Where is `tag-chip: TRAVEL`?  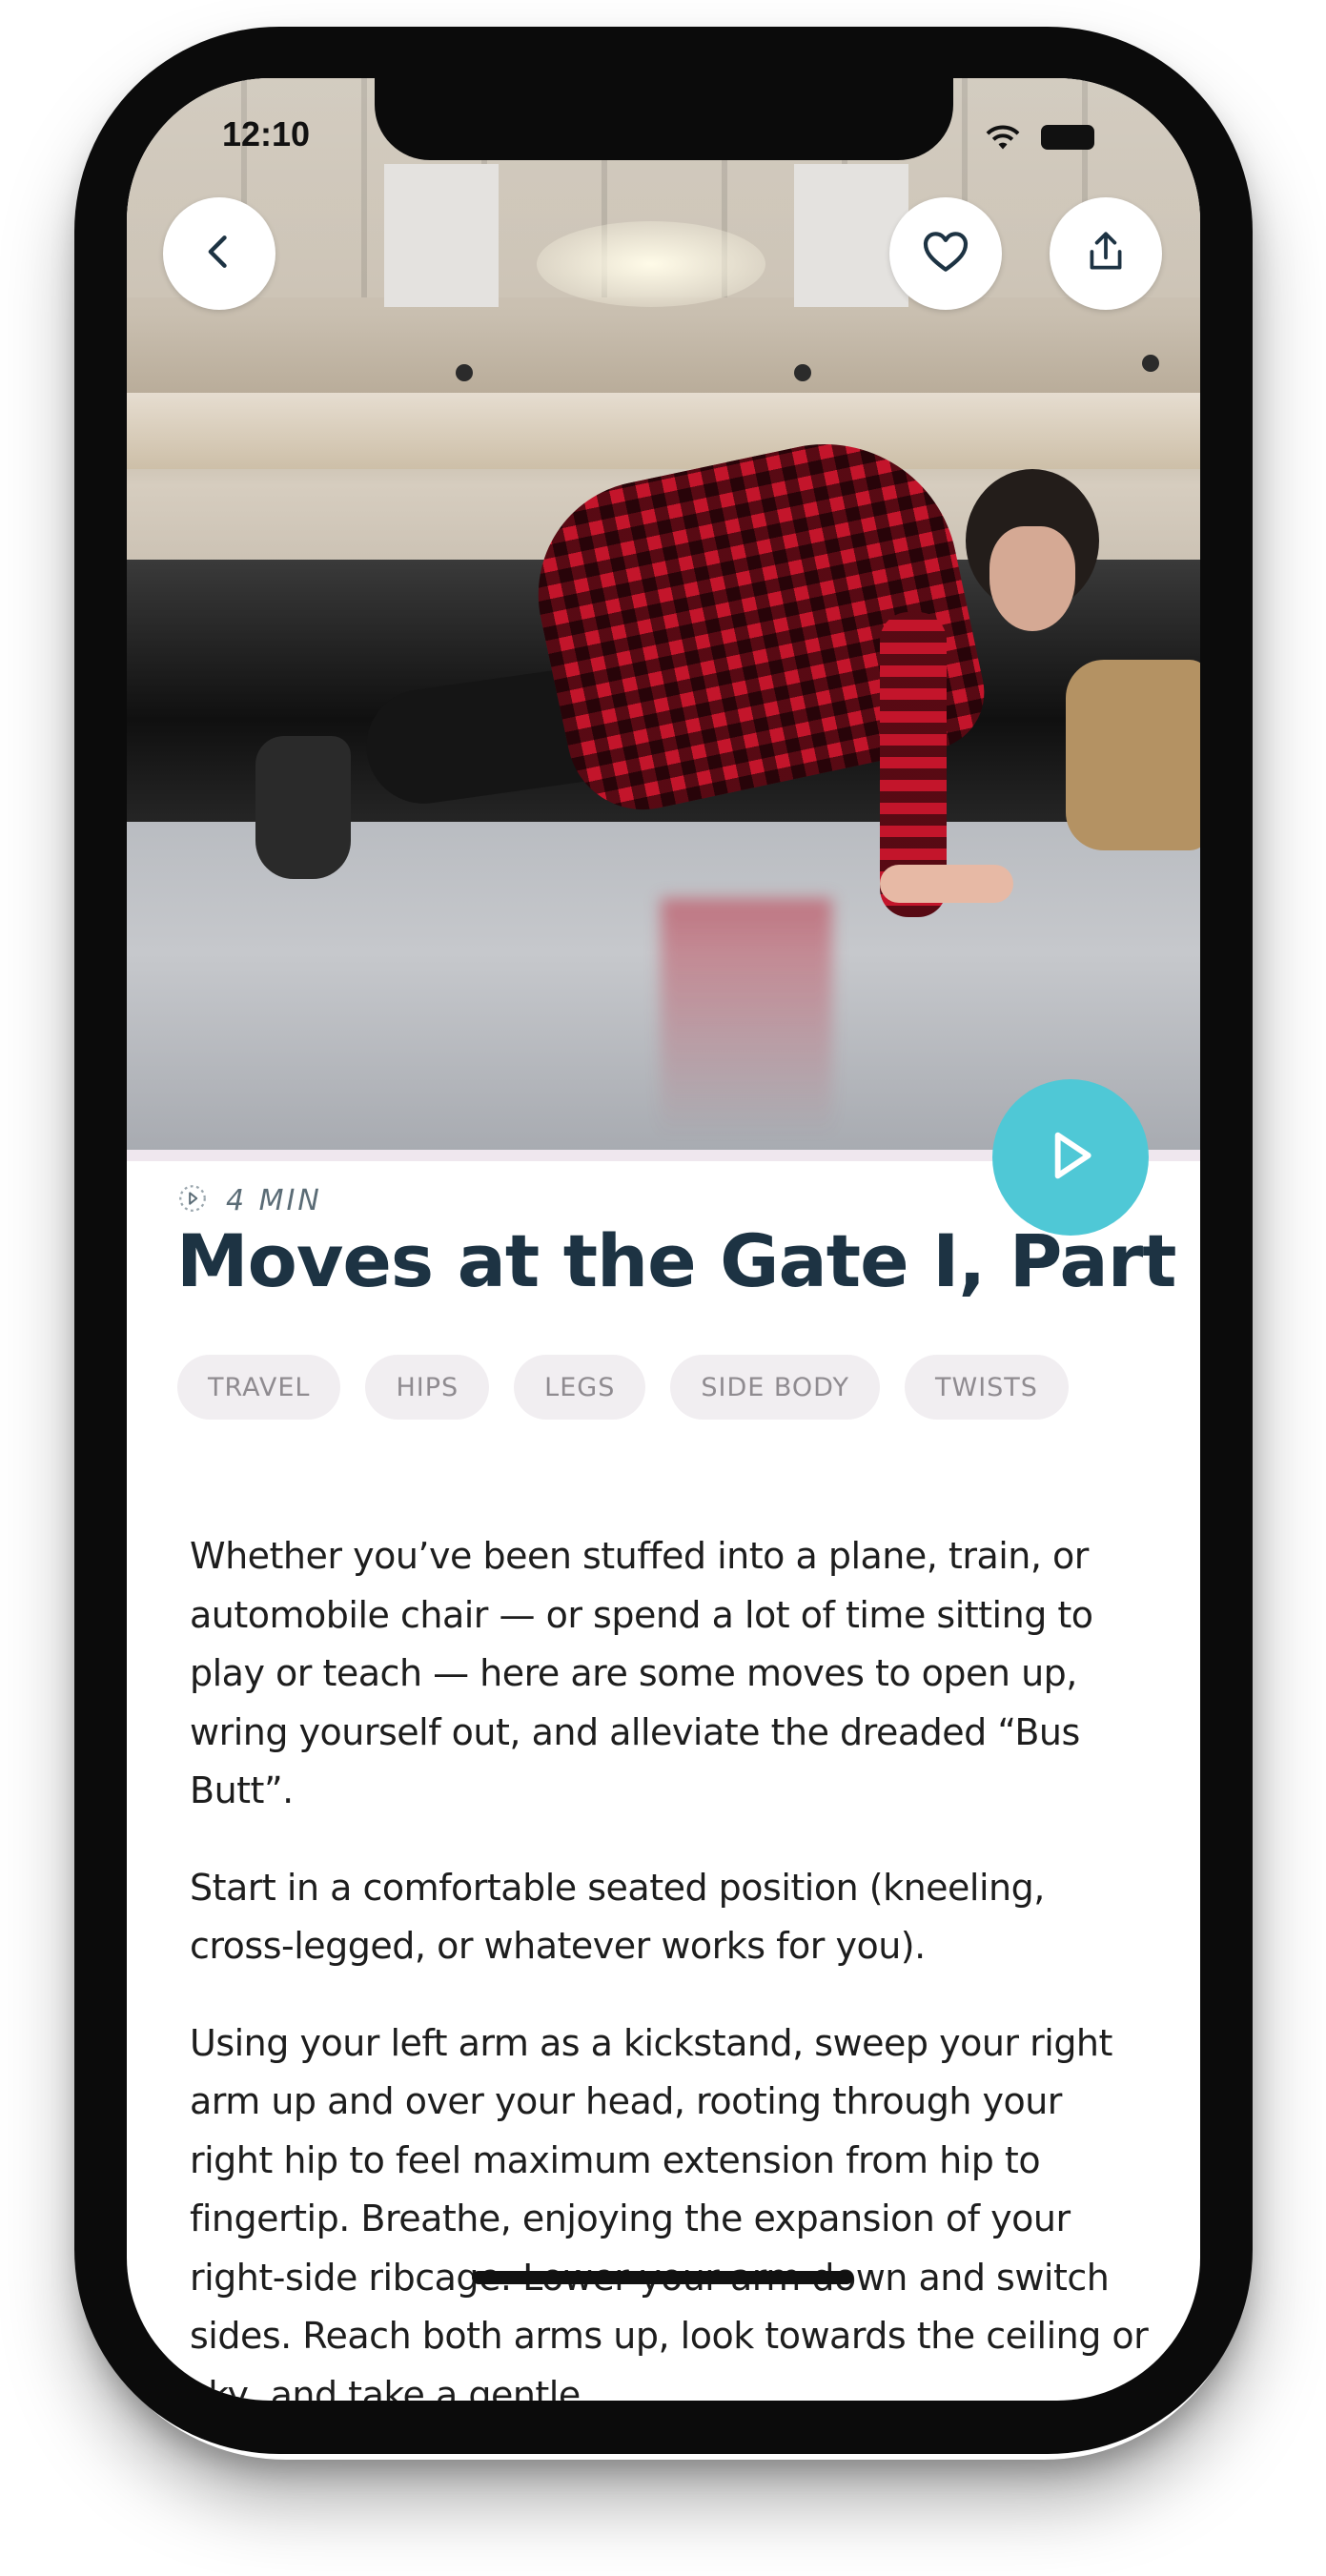
tag-chip: TRAVEL is located at coordinates (259, 1387).